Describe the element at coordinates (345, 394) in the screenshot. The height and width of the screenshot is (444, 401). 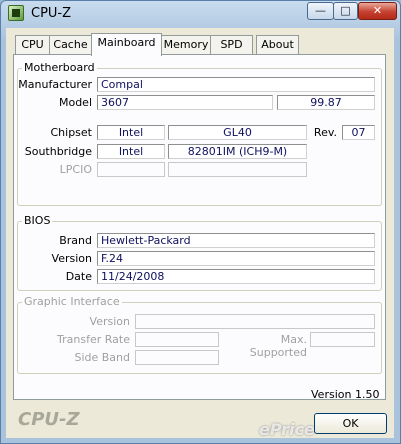
I see `version-text: Version 1.50` at that location.